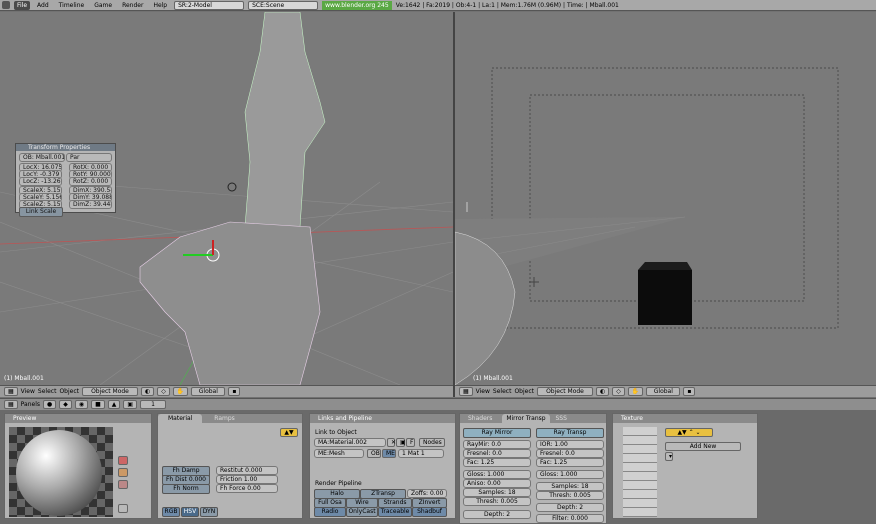 The width and height of the screenshot is (876, 524). I want to click on link-scale-button: Link Scale, so click(41, 212).